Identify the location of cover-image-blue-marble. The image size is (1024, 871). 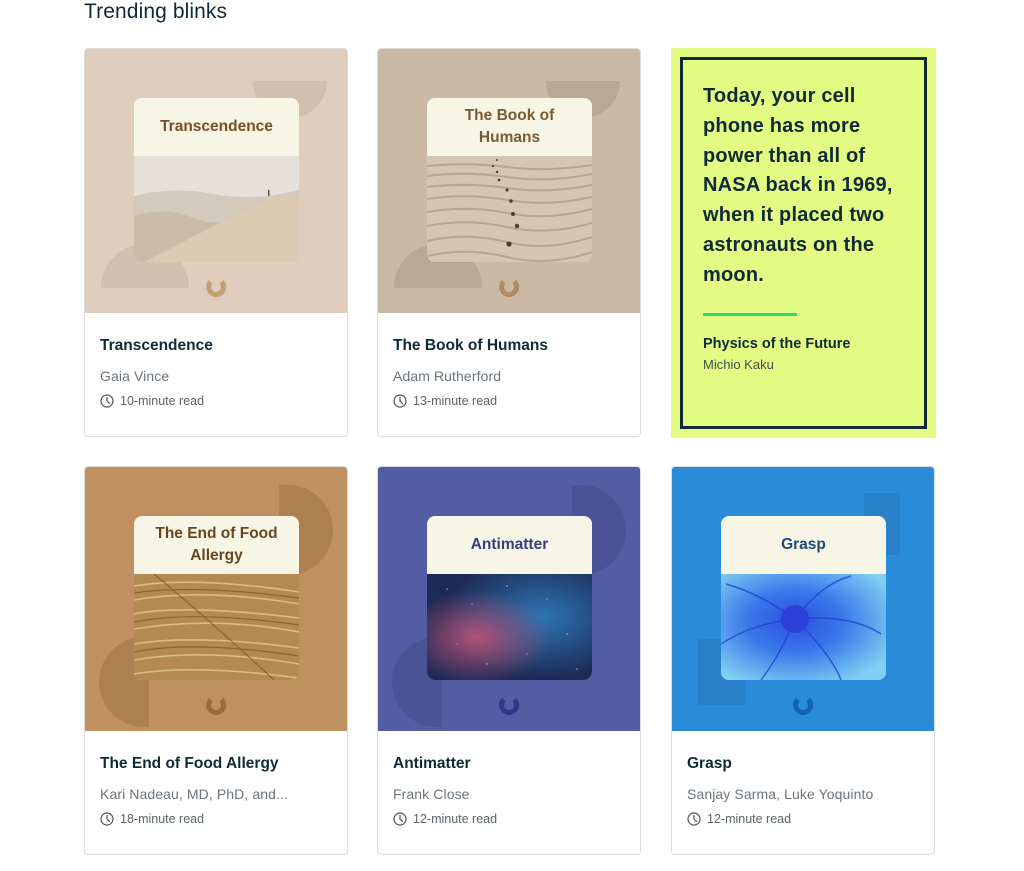
(803, 627).